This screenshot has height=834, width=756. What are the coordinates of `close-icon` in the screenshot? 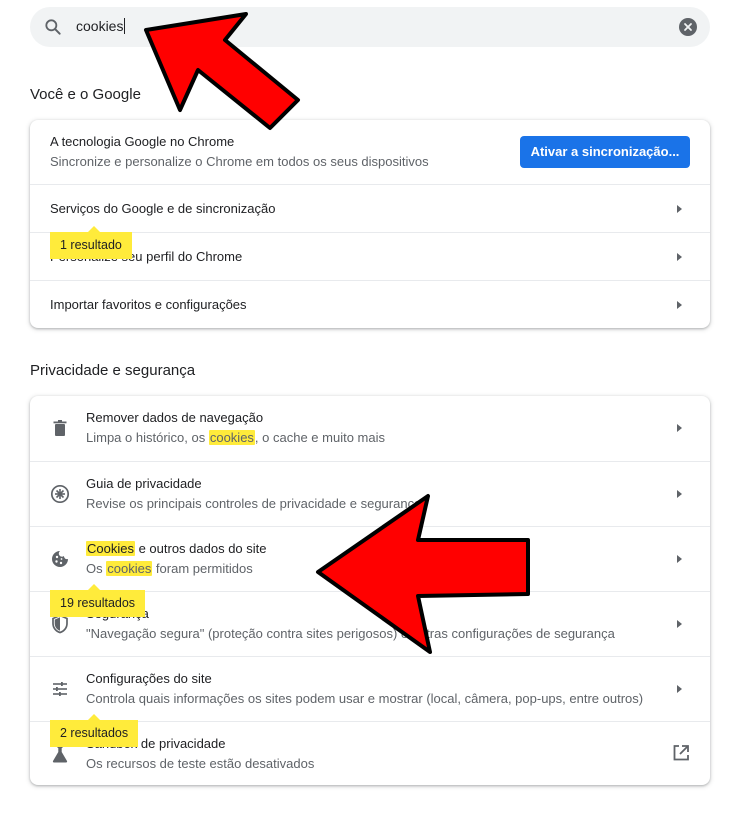 It's located at (688, 27).